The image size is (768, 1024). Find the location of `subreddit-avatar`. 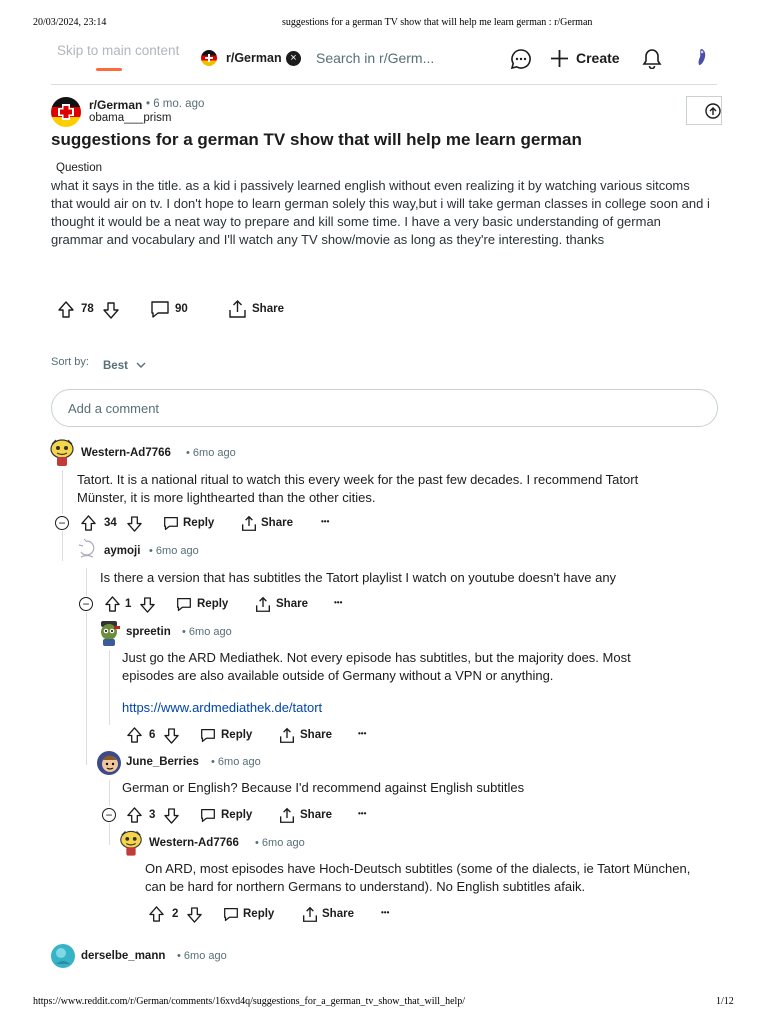

subreddit-avatar is located at coordinates (66, 112).